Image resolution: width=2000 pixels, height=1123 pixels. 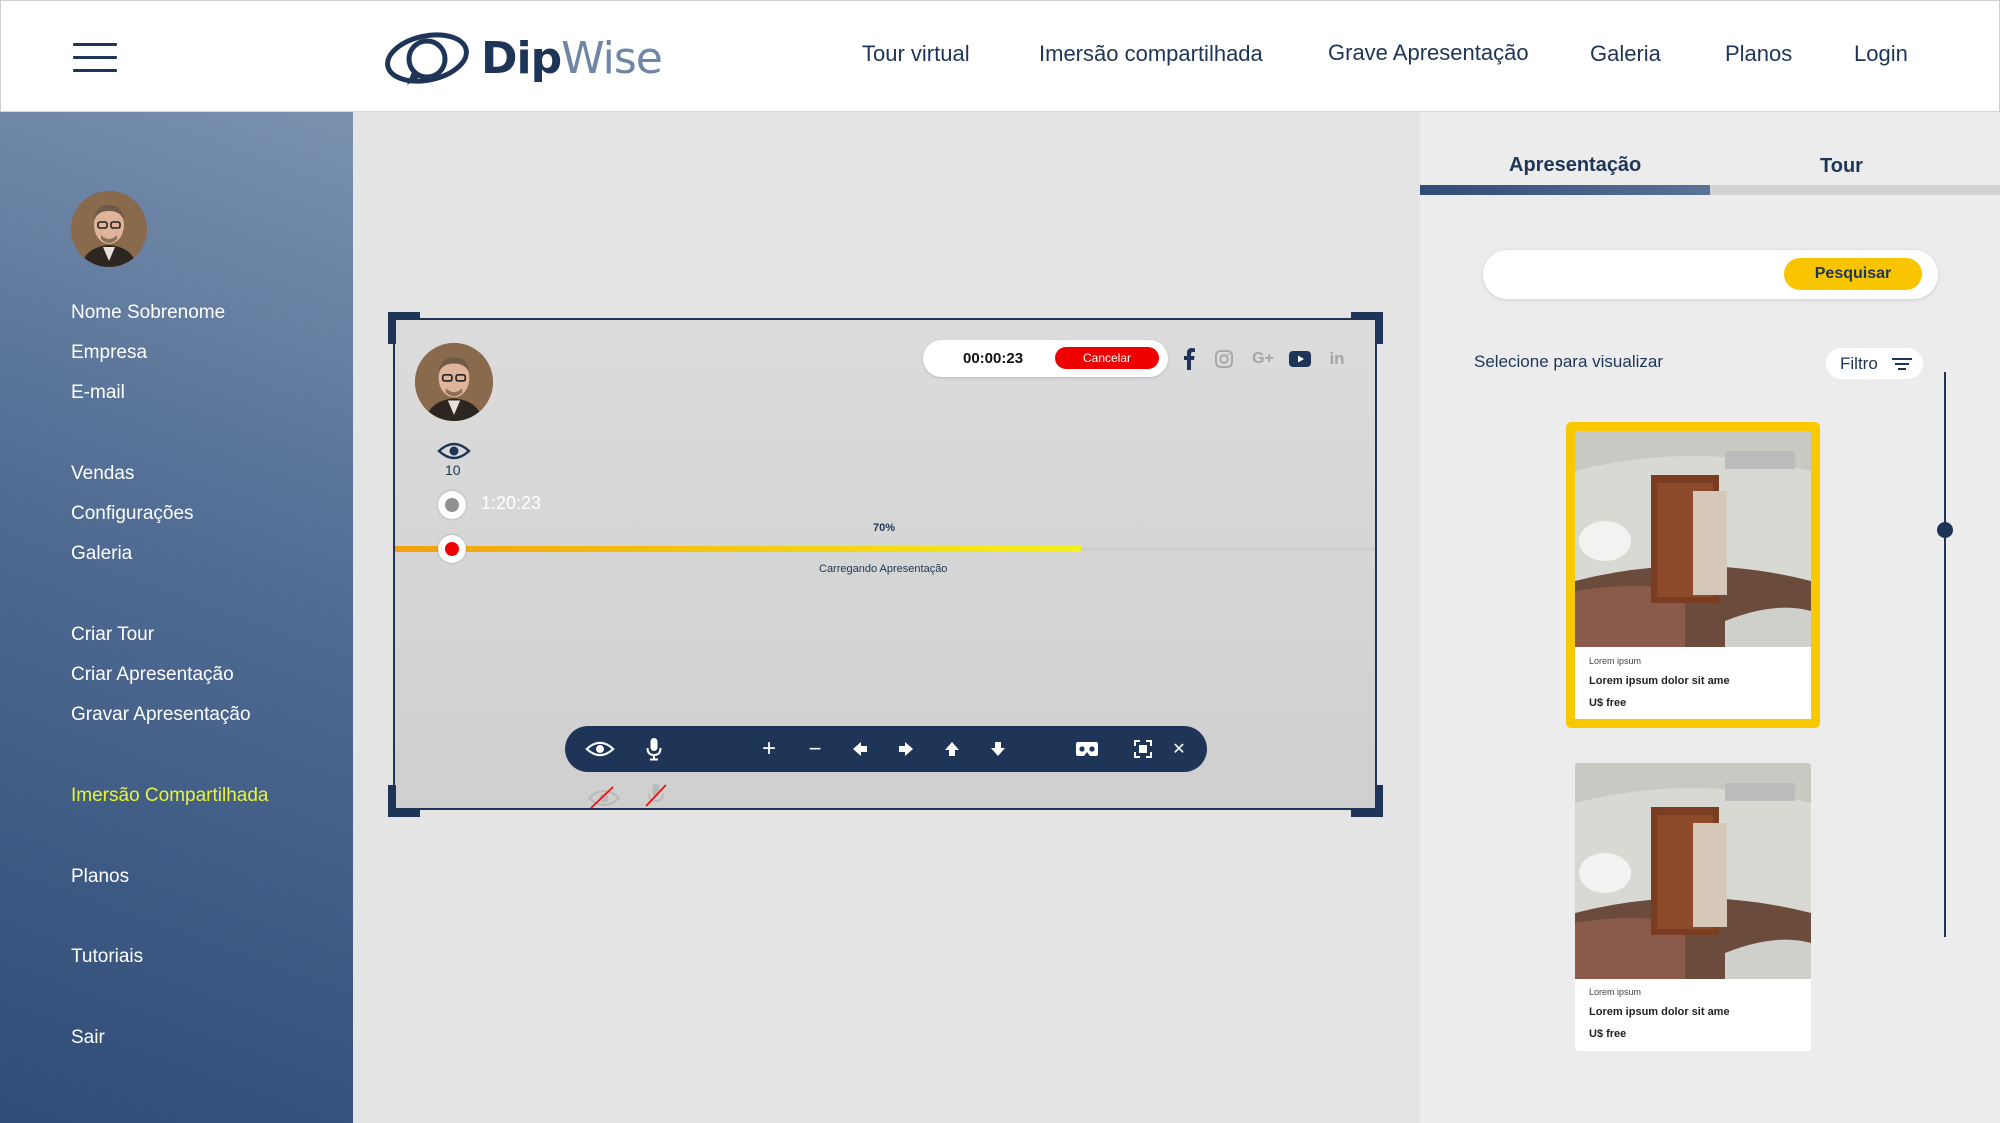 What do you see at coordinates (604, 796) in the screenshot?
I see `eye-disabled-icon` at bounding box center [604, 796].